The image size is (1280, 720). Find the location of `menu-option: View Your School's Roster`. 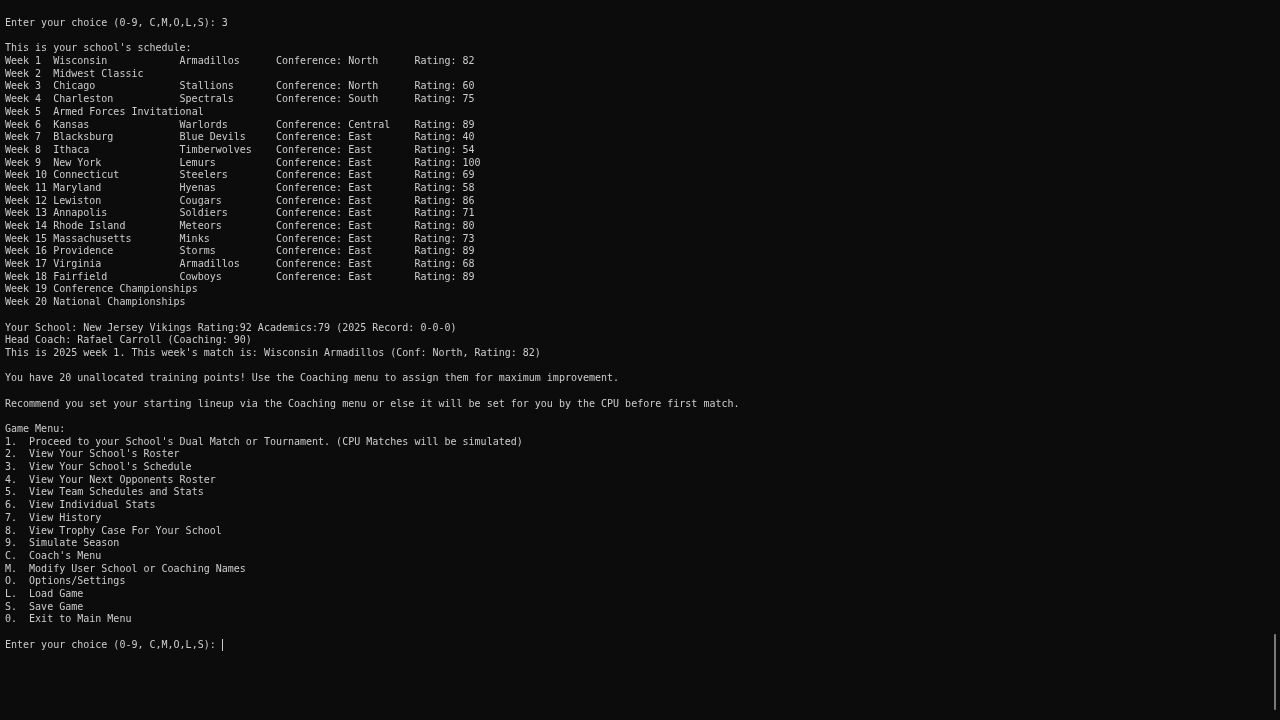

menu-option: View Your School's Roster is located at coordinates (104, 455).